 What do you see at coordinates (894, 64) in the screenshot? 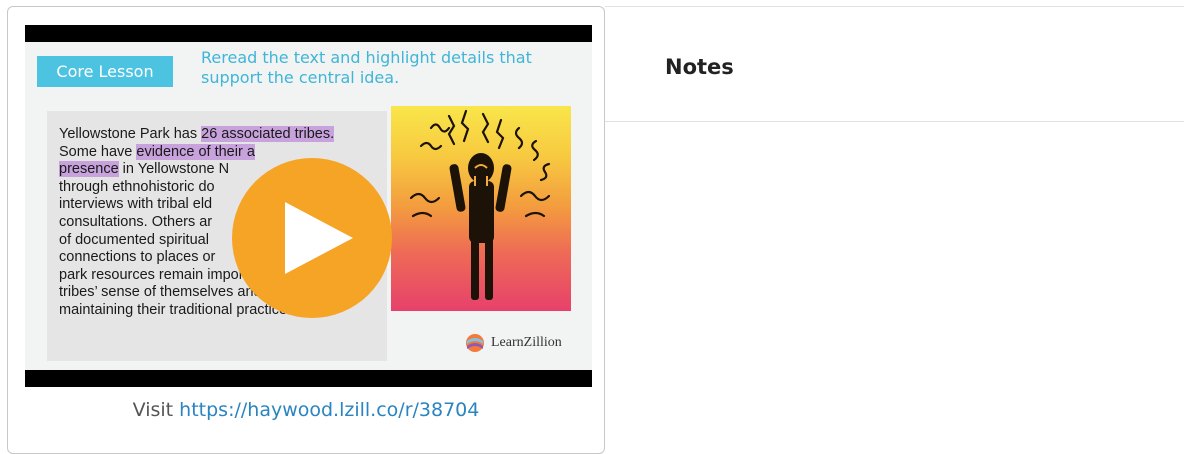
I see `notes-panel: Notes` at bounding box center [894, 64].